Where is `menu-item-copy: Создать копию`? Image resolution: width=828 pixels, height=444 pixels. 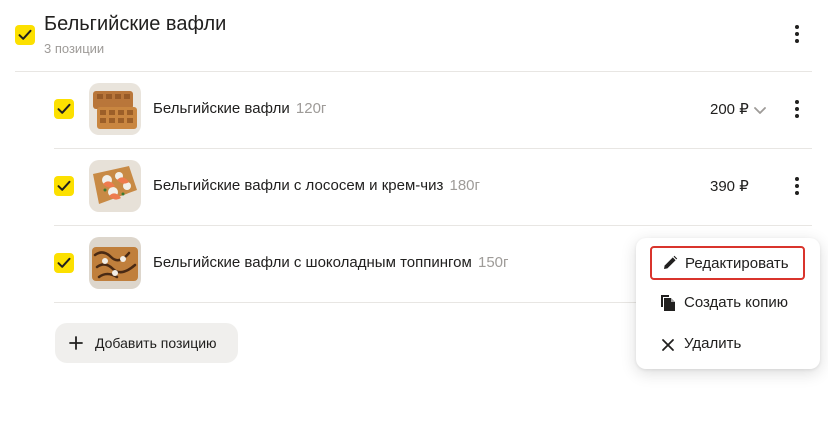 menu-item-copy: Создать копию is located at coordinates (728, 303).